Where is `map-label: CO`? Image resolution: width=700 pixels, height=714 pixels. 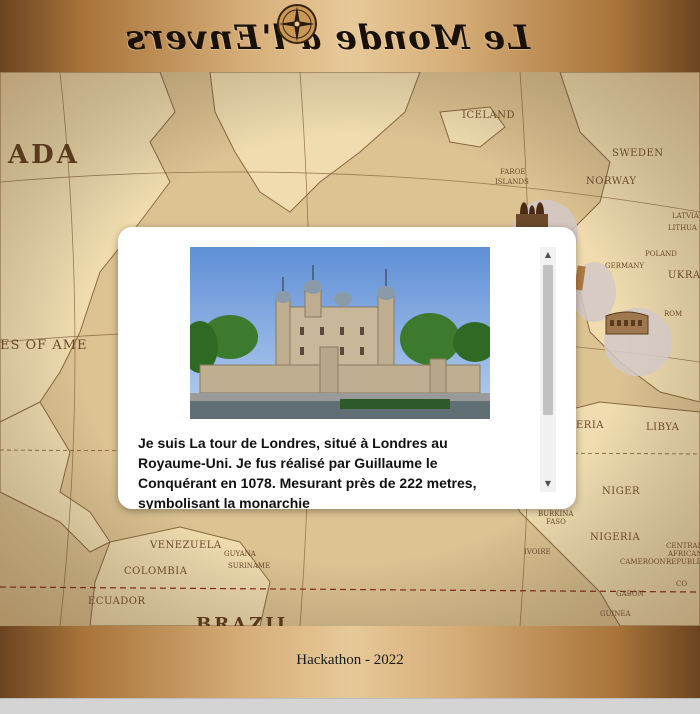 map-label: CO is located at coordinates (682, 584).